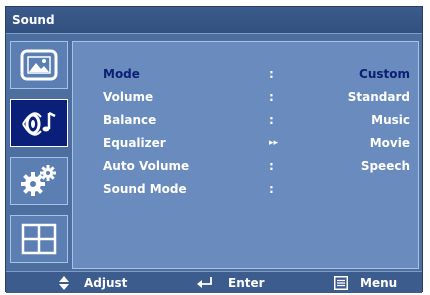 The height and width of the screenshot is (295, 430). What do you see at coordinates (214, 282) in the screenshot?
I see `footer-hint-bar: Adjust Enter Menu` at bounding box center [214, 282].